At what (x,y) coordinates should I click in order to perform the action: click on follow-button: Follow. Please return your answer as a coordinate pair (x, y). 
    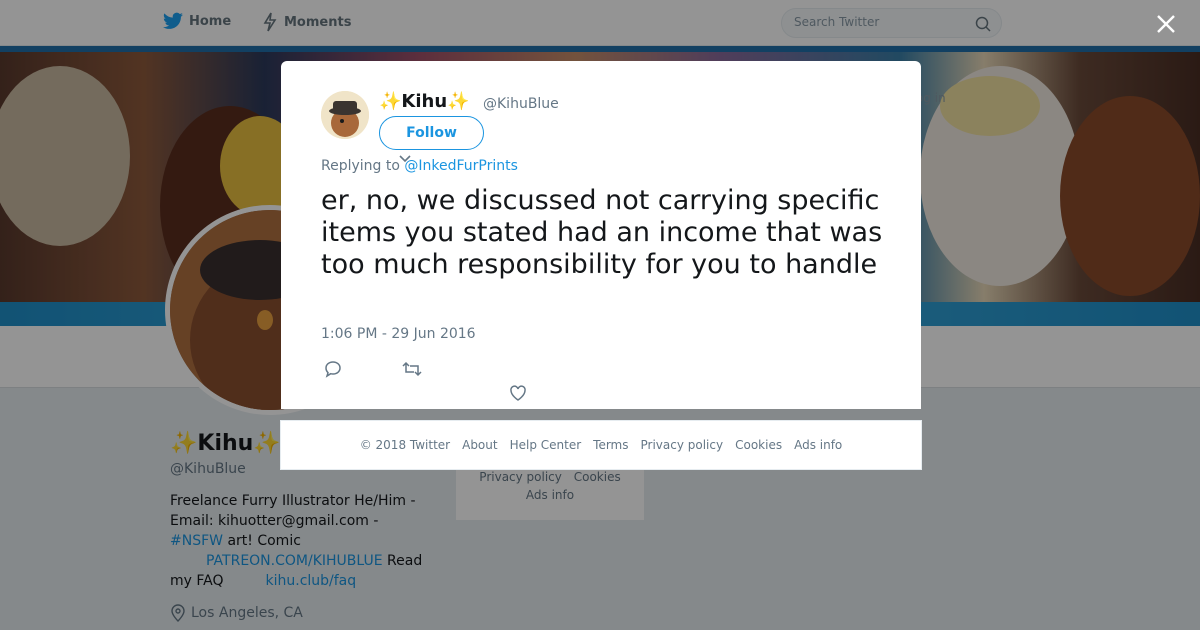
    Looking at the image, I should click on (431, 133).